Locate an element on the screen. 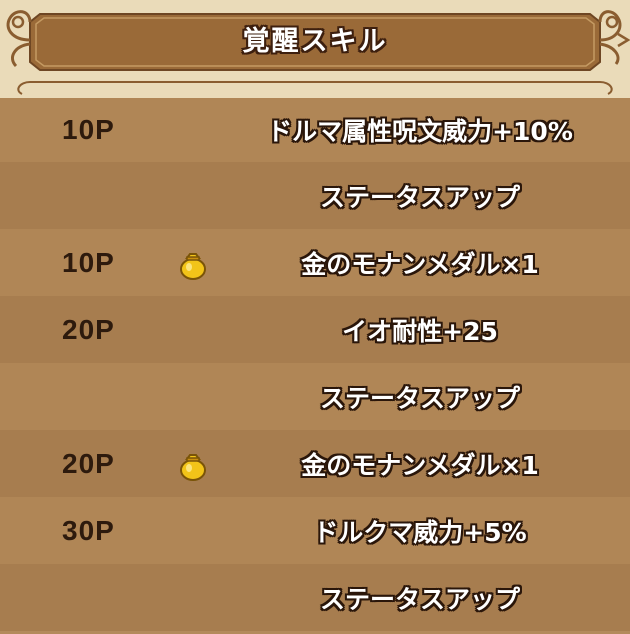 Image resolution: width=630 pixels, height=634 pixels. skill-row: 20P 金のモナンメダル×1 is located at coordinates (315, 463).